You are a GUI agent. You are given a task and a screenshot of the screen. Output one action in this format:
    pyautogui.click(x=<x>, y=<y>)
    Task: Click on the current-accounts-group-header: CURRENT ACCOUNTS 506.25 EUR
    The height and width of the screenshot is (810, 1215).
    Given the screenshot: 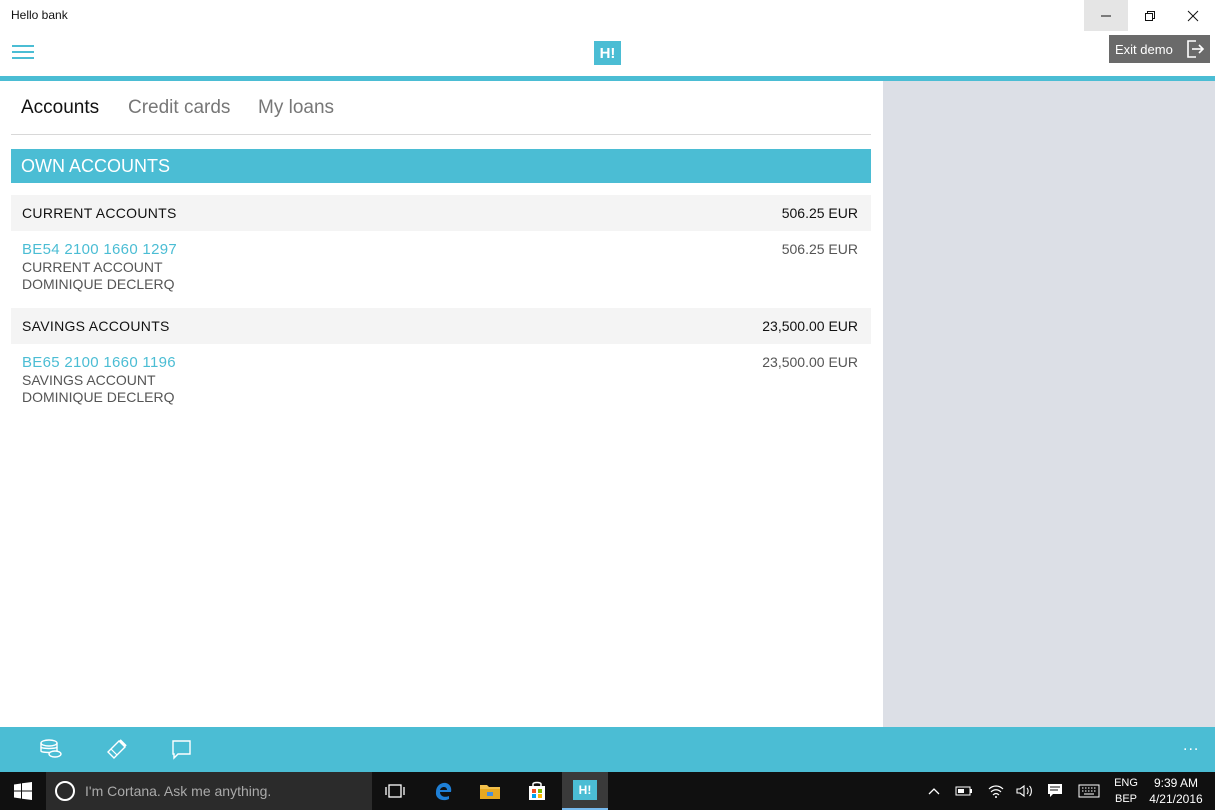 What is the action you would take?
    pyautogui.click(x=441, y=213)
    